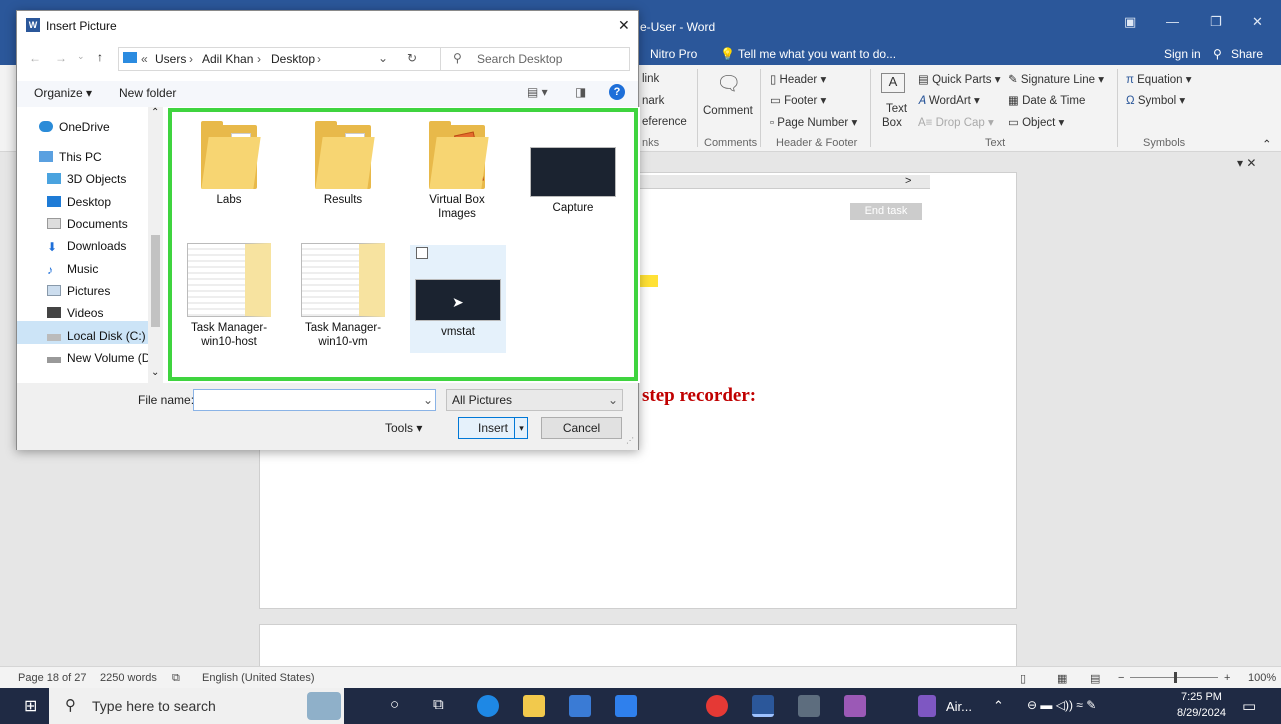  Describe the element at coordinates (855, 706) in the screenshot. I see `paint-icon` at that location.